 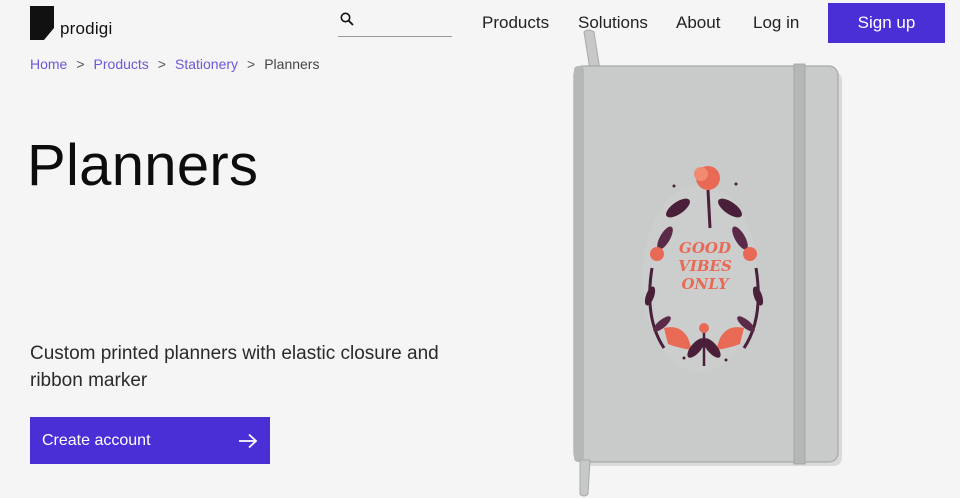 What do you see at coordinates (347, 19) in the screenshot?
I see `search-icon` at bounding box center [347, 19].